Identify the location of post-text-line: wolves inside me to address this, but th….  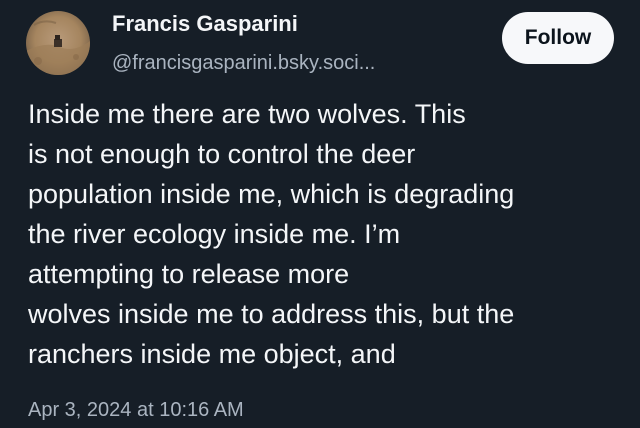
(271, 314).